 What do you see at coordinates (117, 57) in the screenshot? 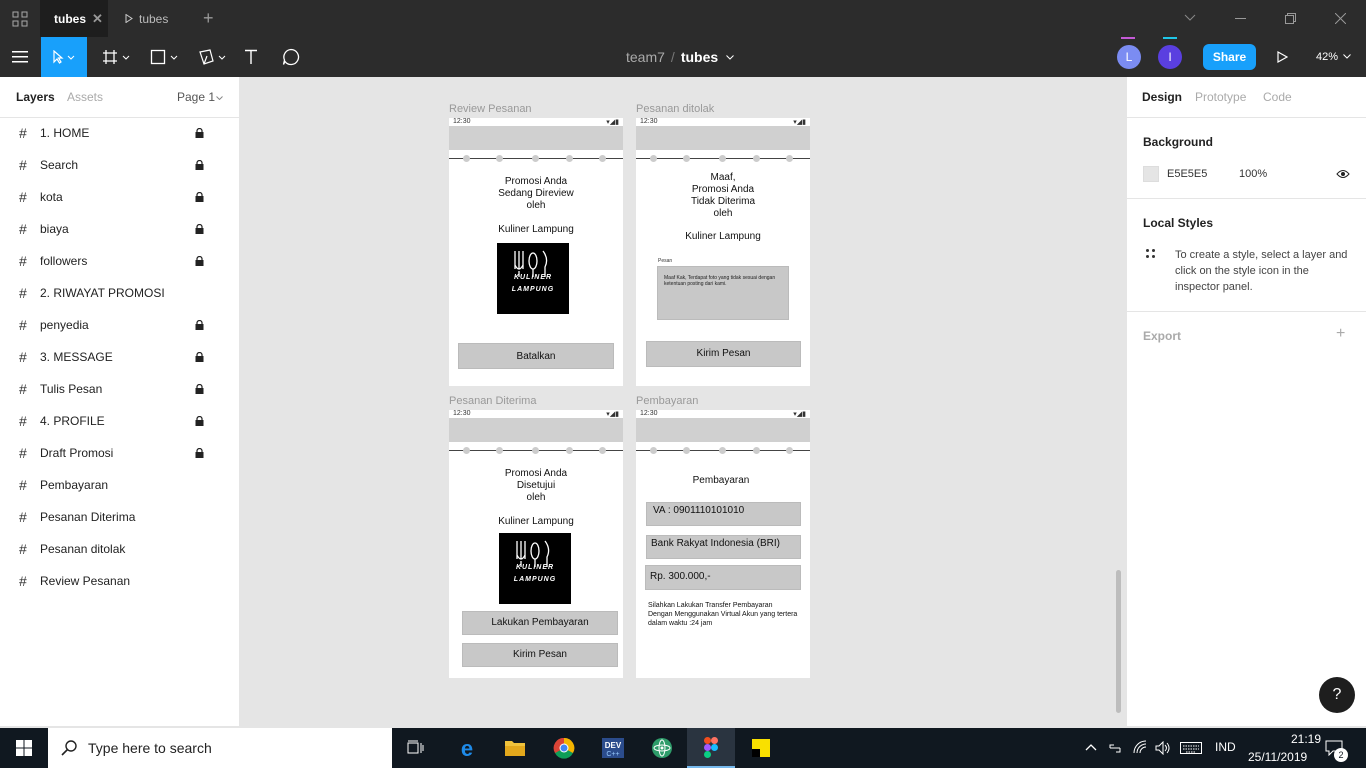
I see `frame-tool-button` at bounding box center [117, 57].